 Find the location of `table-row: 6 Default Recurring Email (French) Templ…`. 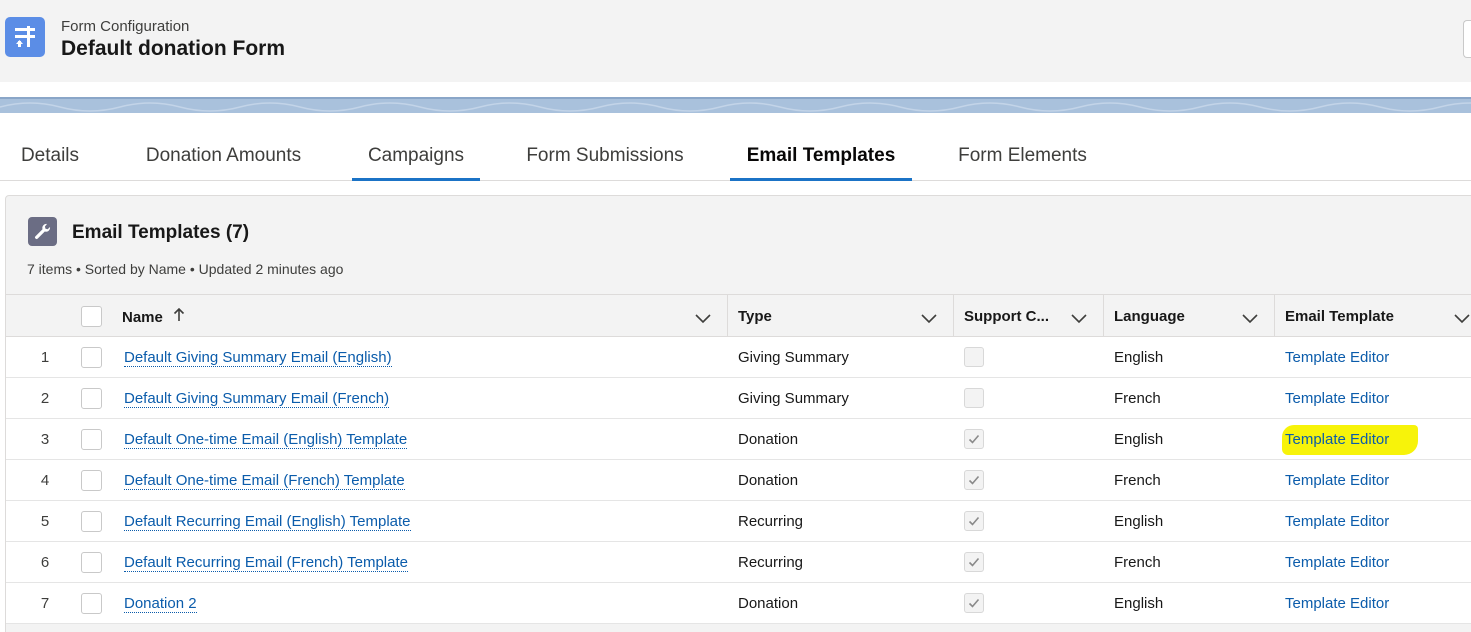

table-row: 6 Default Recurring Email (French) Templ… is located at coordinates (738, 562).